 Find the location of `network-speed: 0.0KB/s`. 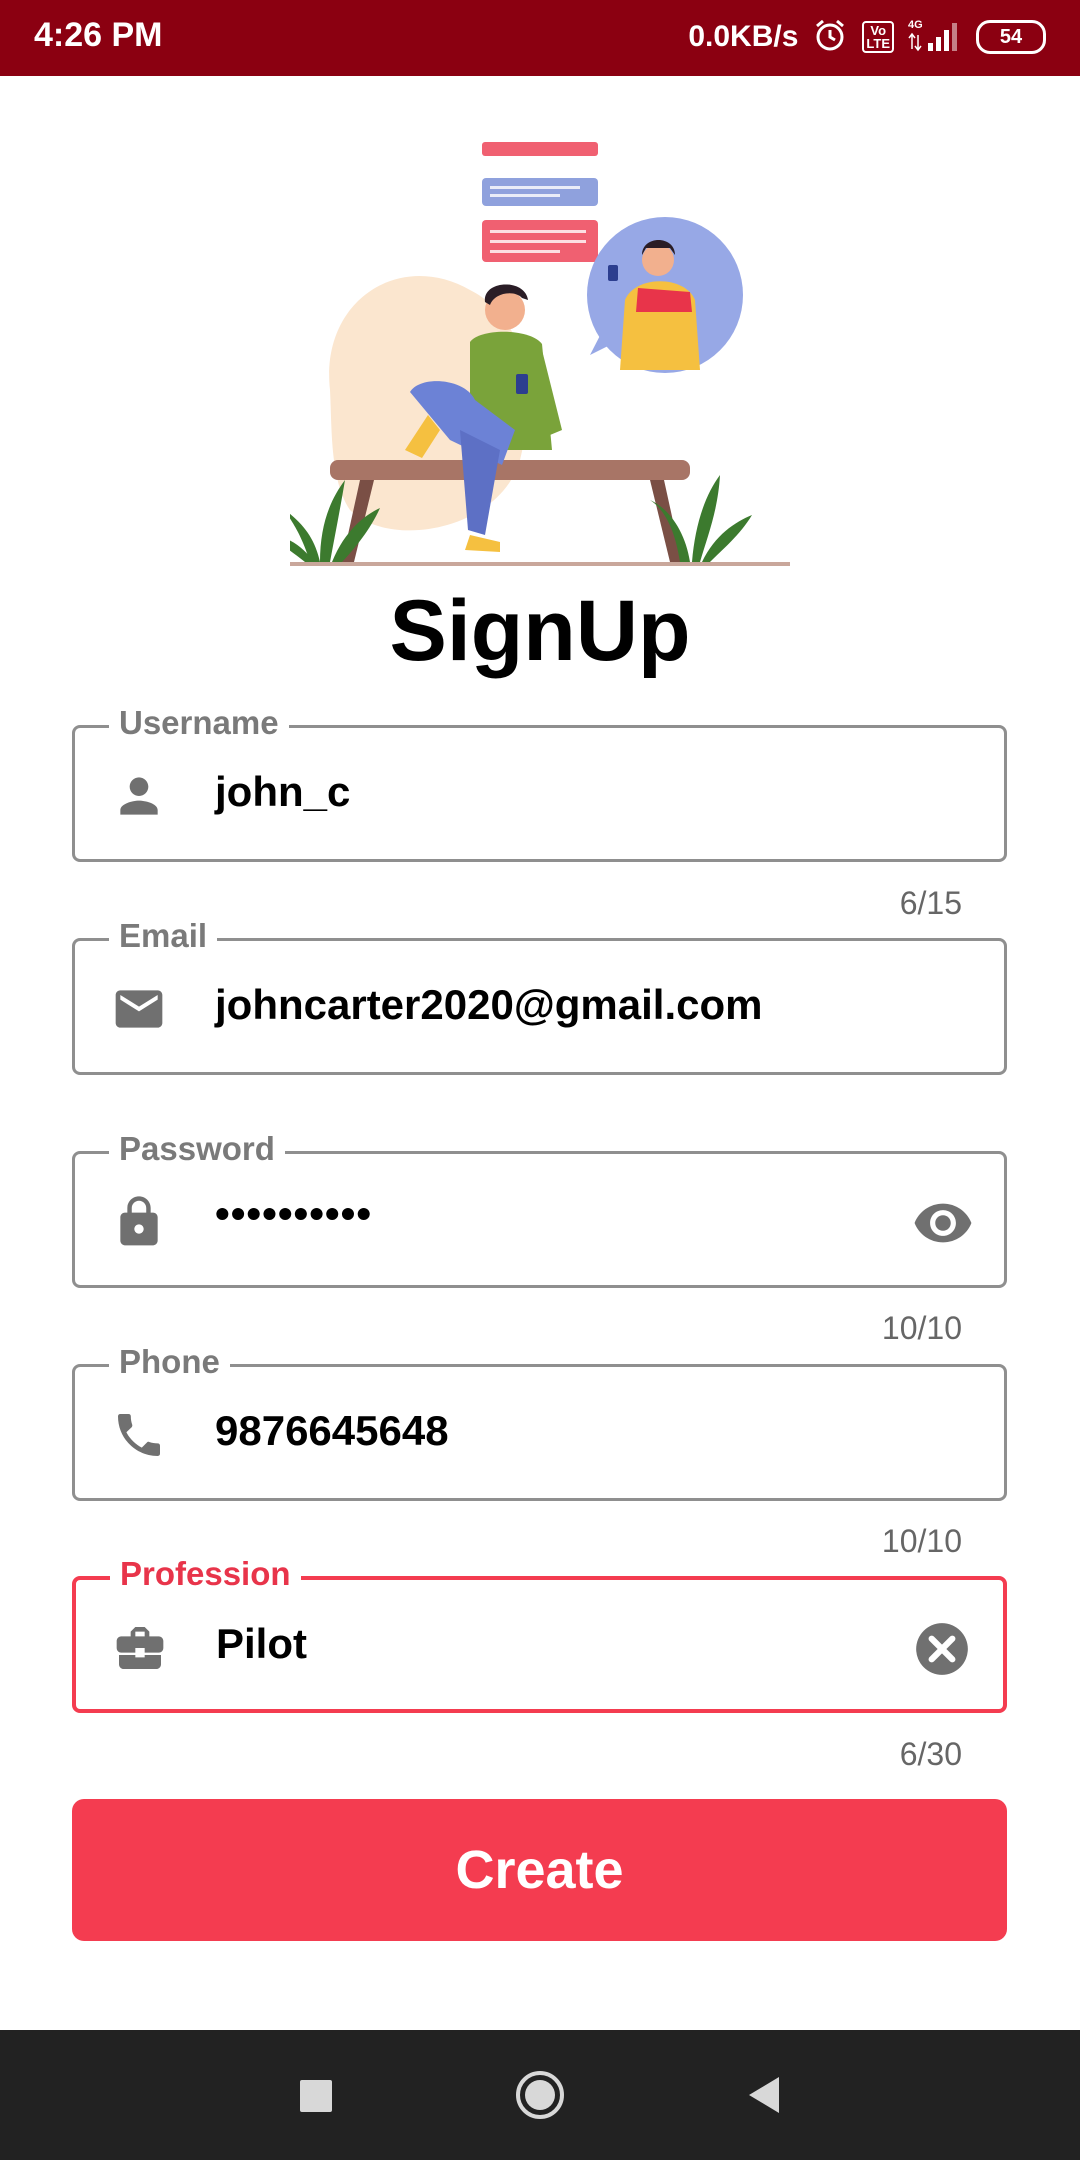

network-speed: 0.0KB/s is located at coordinates (743, 36).